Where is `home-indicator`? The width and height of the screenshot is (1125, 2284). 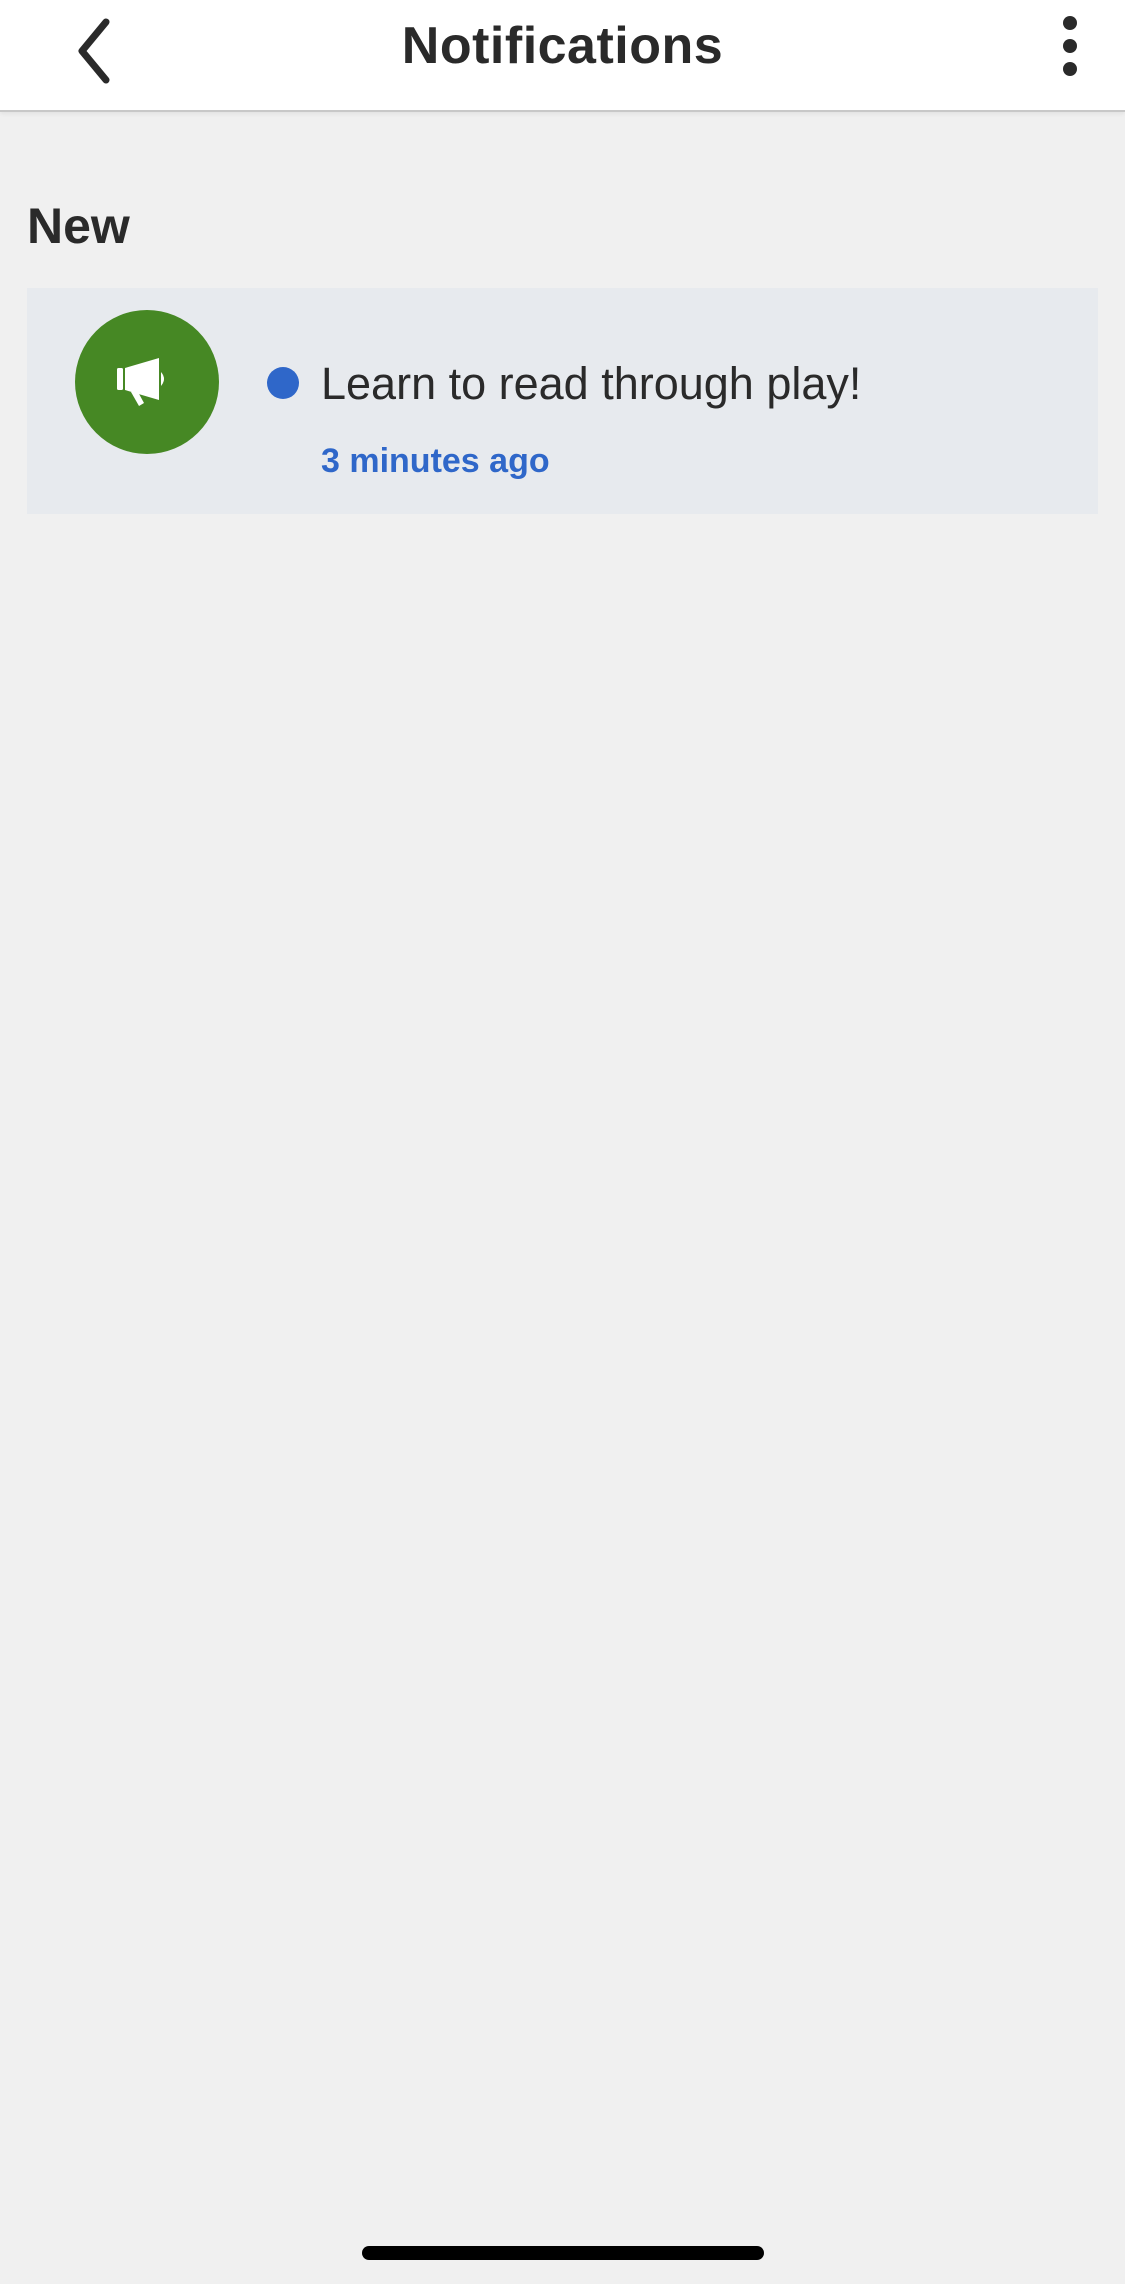
home-indicator is located at coordinates (563, 2253).